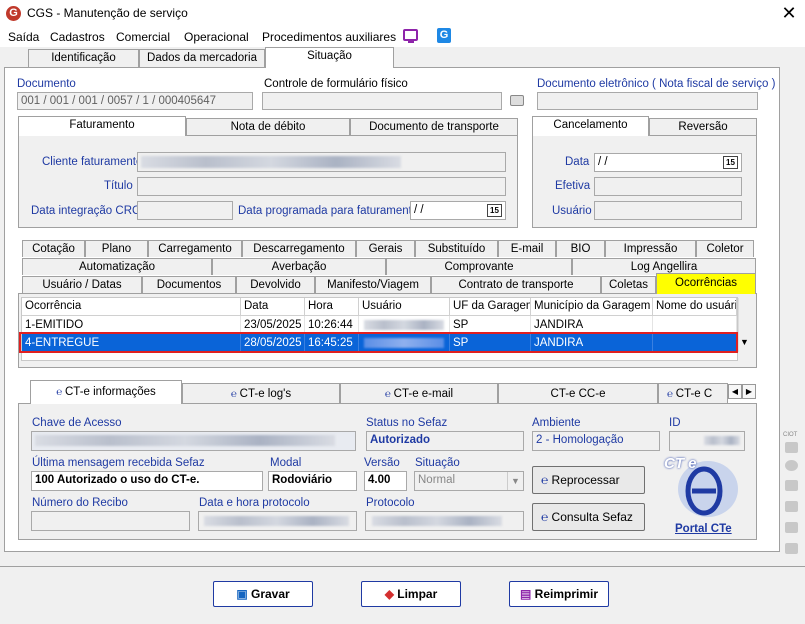 The width and height of the screenshot is (805, 624). Describe the element at coordinates (195, 248) in the screenshot. I see `tab-carregamento: Carregamento` at that location.